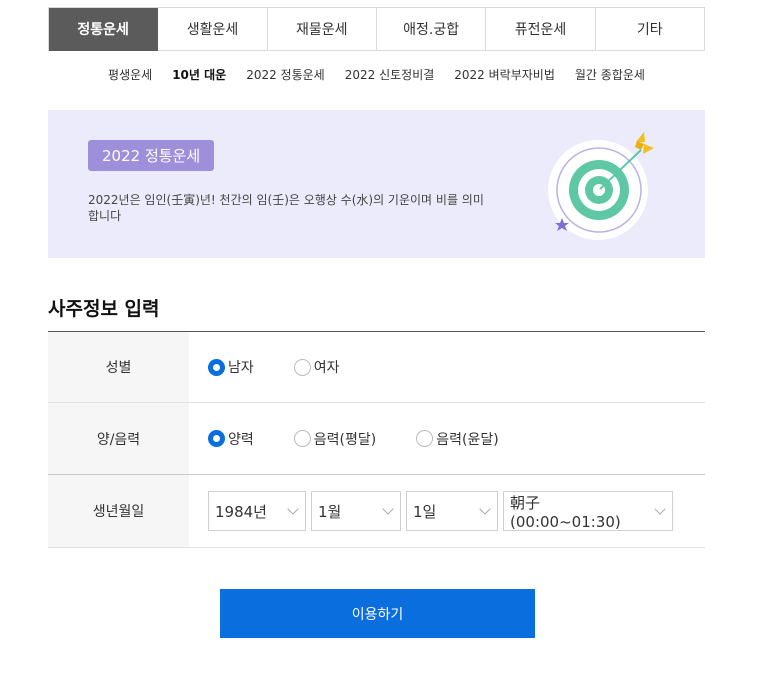  I want to click on month-select: 1월, so click(356, 511).